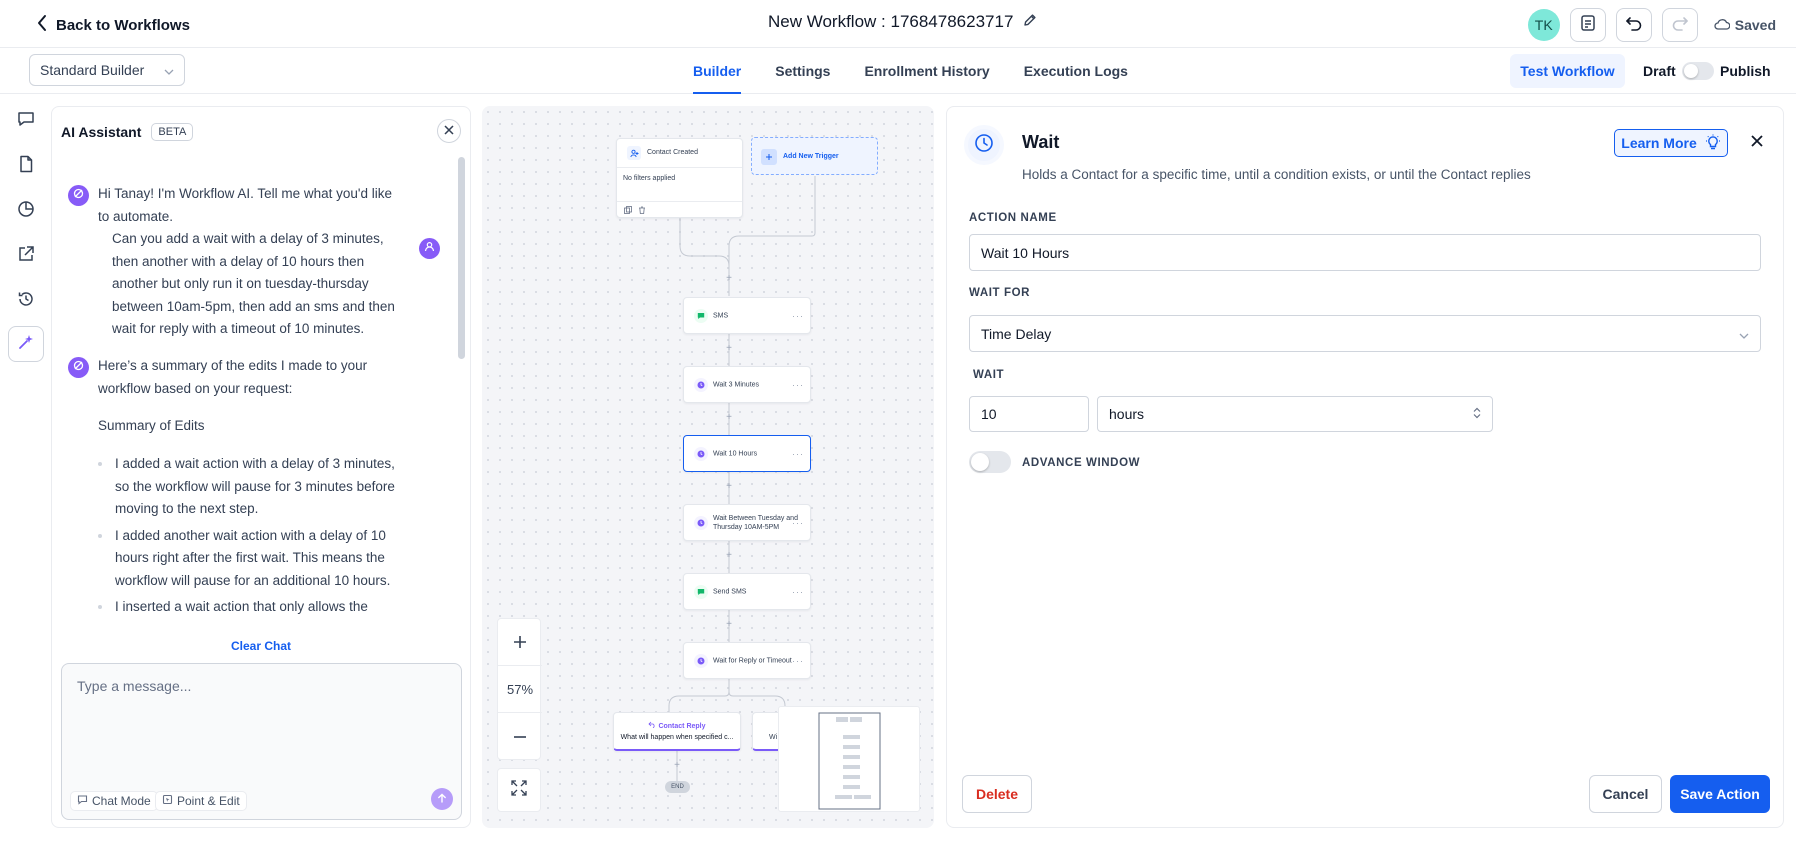  What do you see at coordinates (747, 384) in the screenshot?
I see `action-node-wait-3-minutes: Wait 3 Minutes ···` at bounding box center [747, 384].